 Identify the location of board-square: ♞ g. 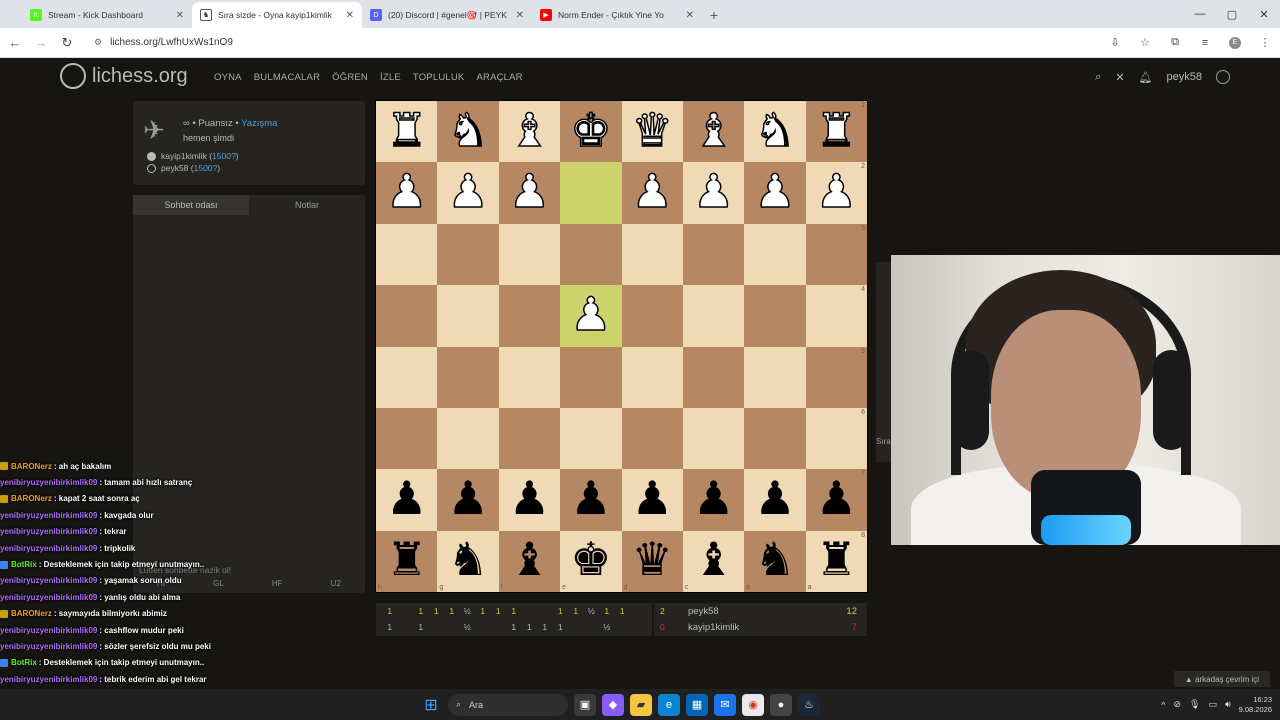
(468, 561).